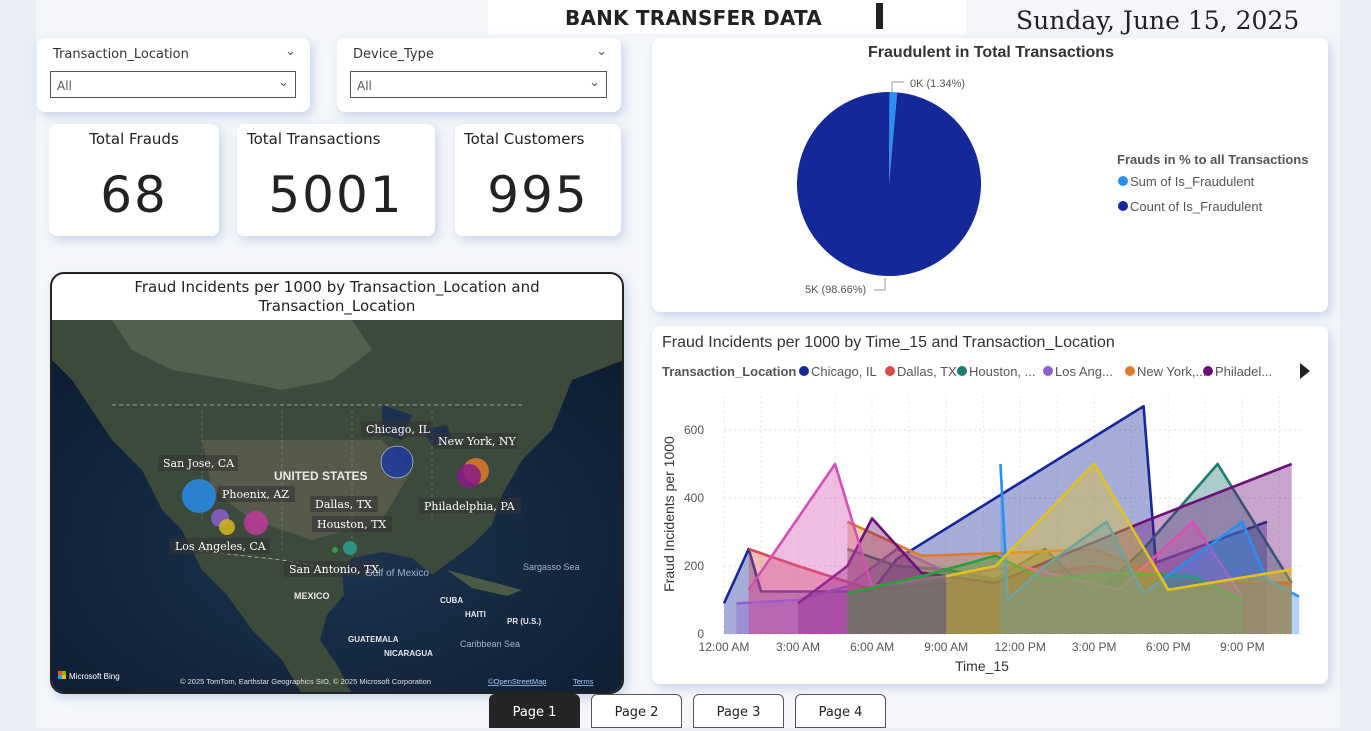 This screenshot has height=731, width=1371. What do you see at coordinates (524, 621) in the screenshot?
I see `region-label-pr: PR (U.S.)` at bounding box center [524, 621].